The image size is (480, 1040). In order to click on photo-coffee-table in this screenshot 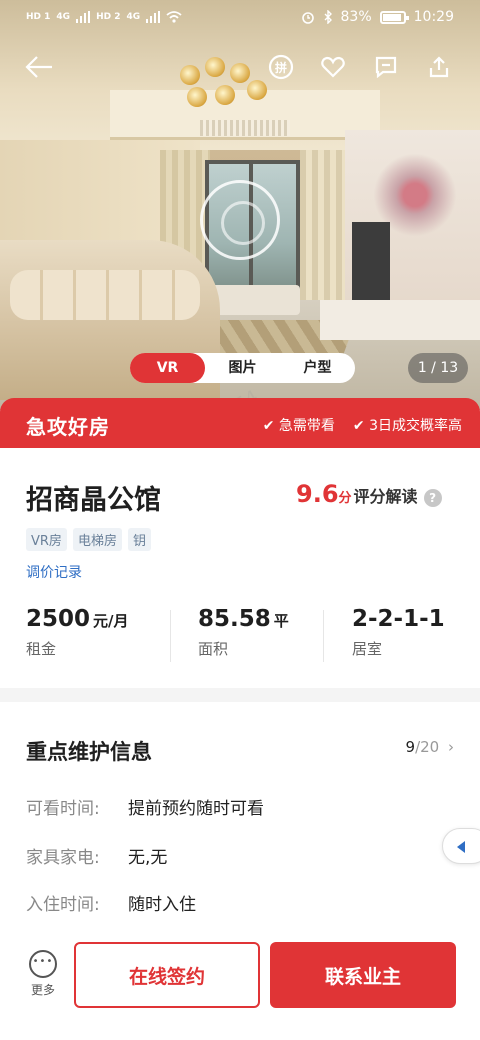, I will do `click(255, 300)`.